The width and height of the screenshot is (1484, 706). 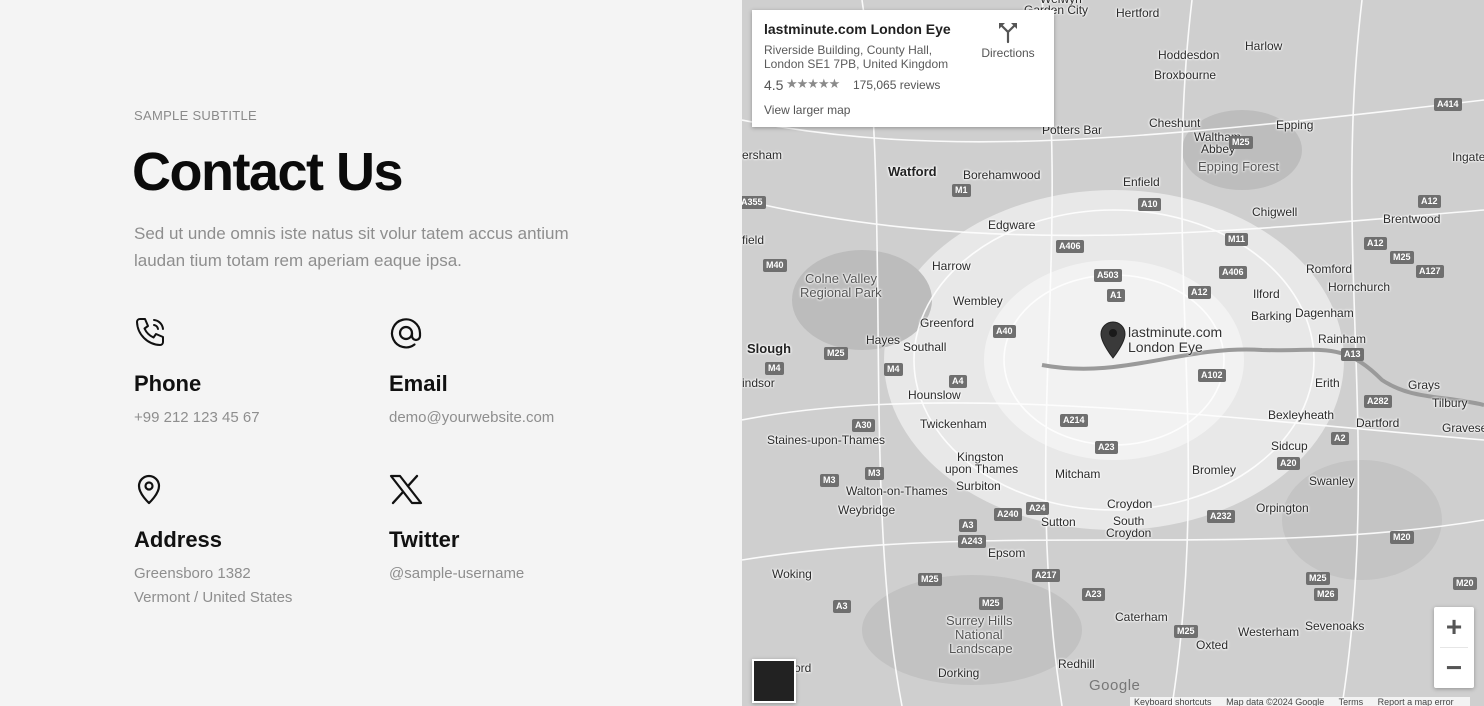 What do you see at coordinates (1327, 383) in the screenshot?
I see `map-place-label: Erith` at bounding box center [1327, 383].